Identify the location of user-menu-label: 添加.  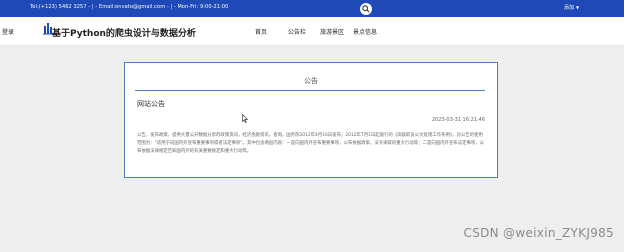
(569, 8).